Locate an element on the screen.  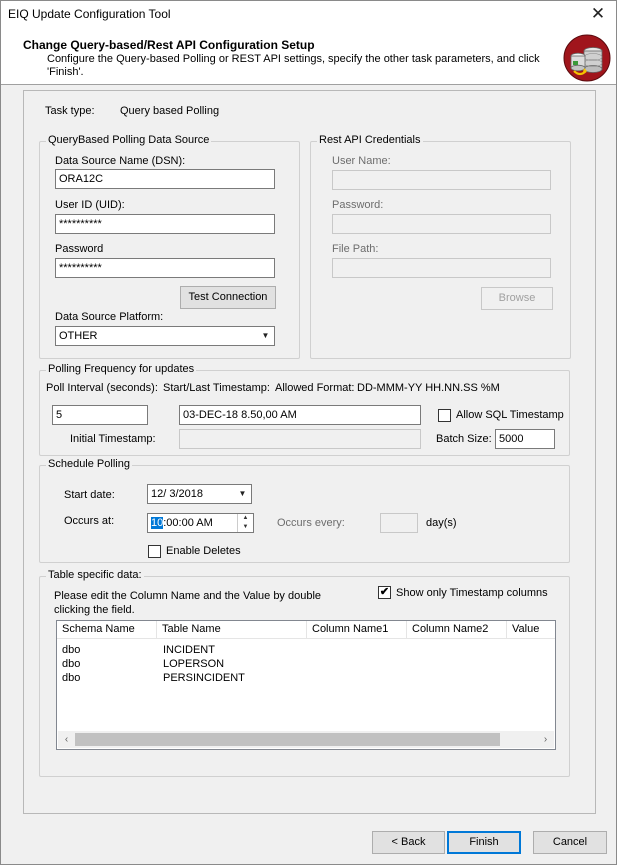
initial-timestamp-label: Initial Timestamp: is located at coordinates (113, 439).